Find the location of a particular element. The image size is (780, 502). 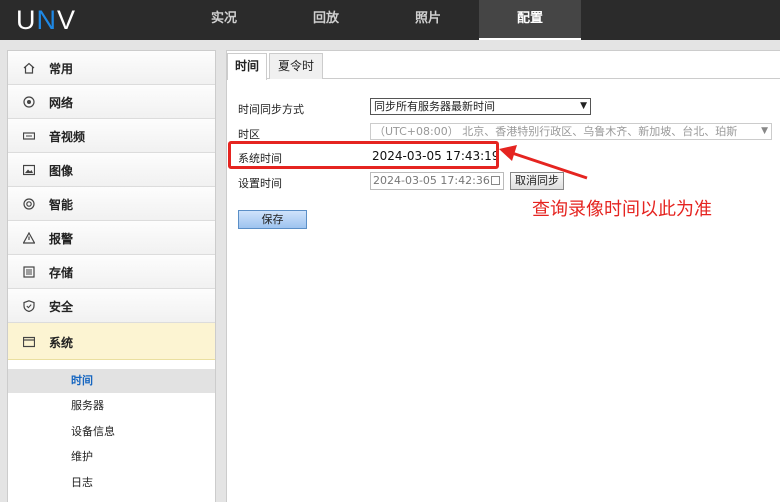

top-navigation-bar: UNV 实况 回放 照片 配置 is located at coordinates (390, 20).